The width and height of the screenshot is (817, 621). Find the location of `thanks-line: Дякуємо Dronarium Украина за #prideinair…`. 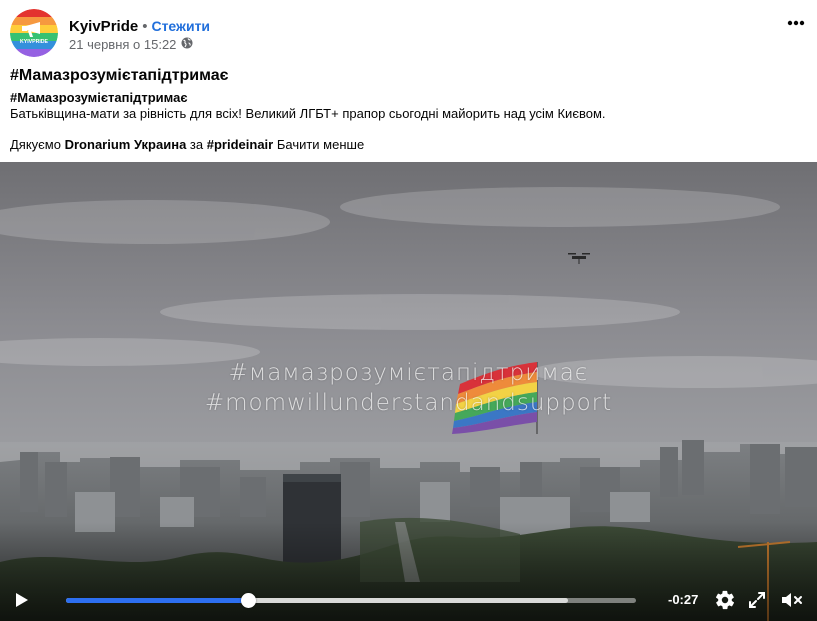

thanks-line: Дякуємо Dronarium Украина за #prideinair… is located at coordinates (410, 145).